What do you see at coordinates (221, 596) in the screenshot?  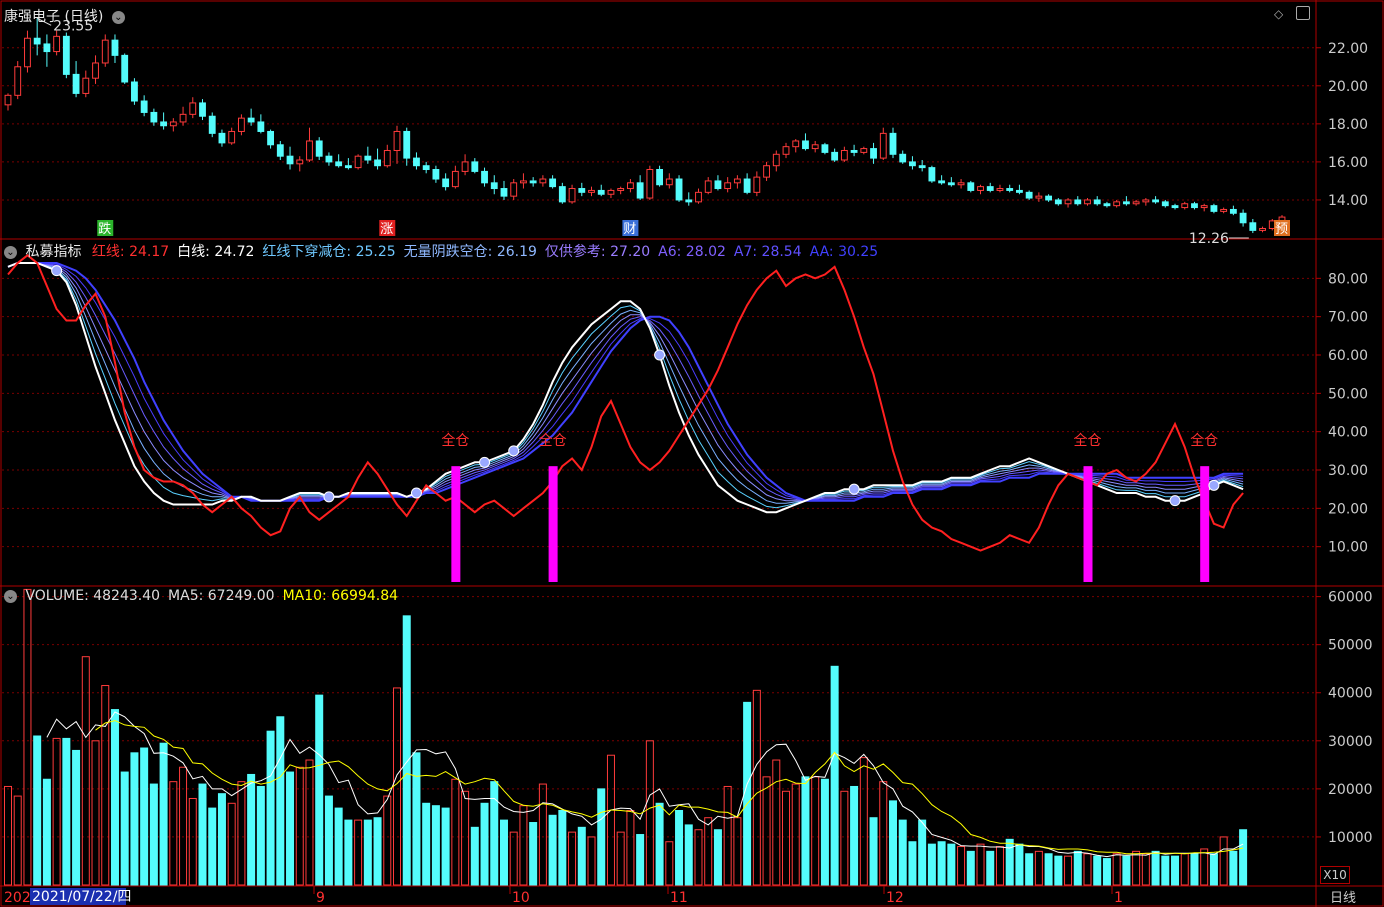 I see `volume-legend-item-1: MA5: 67249.00` at bounding box center [221, 596].